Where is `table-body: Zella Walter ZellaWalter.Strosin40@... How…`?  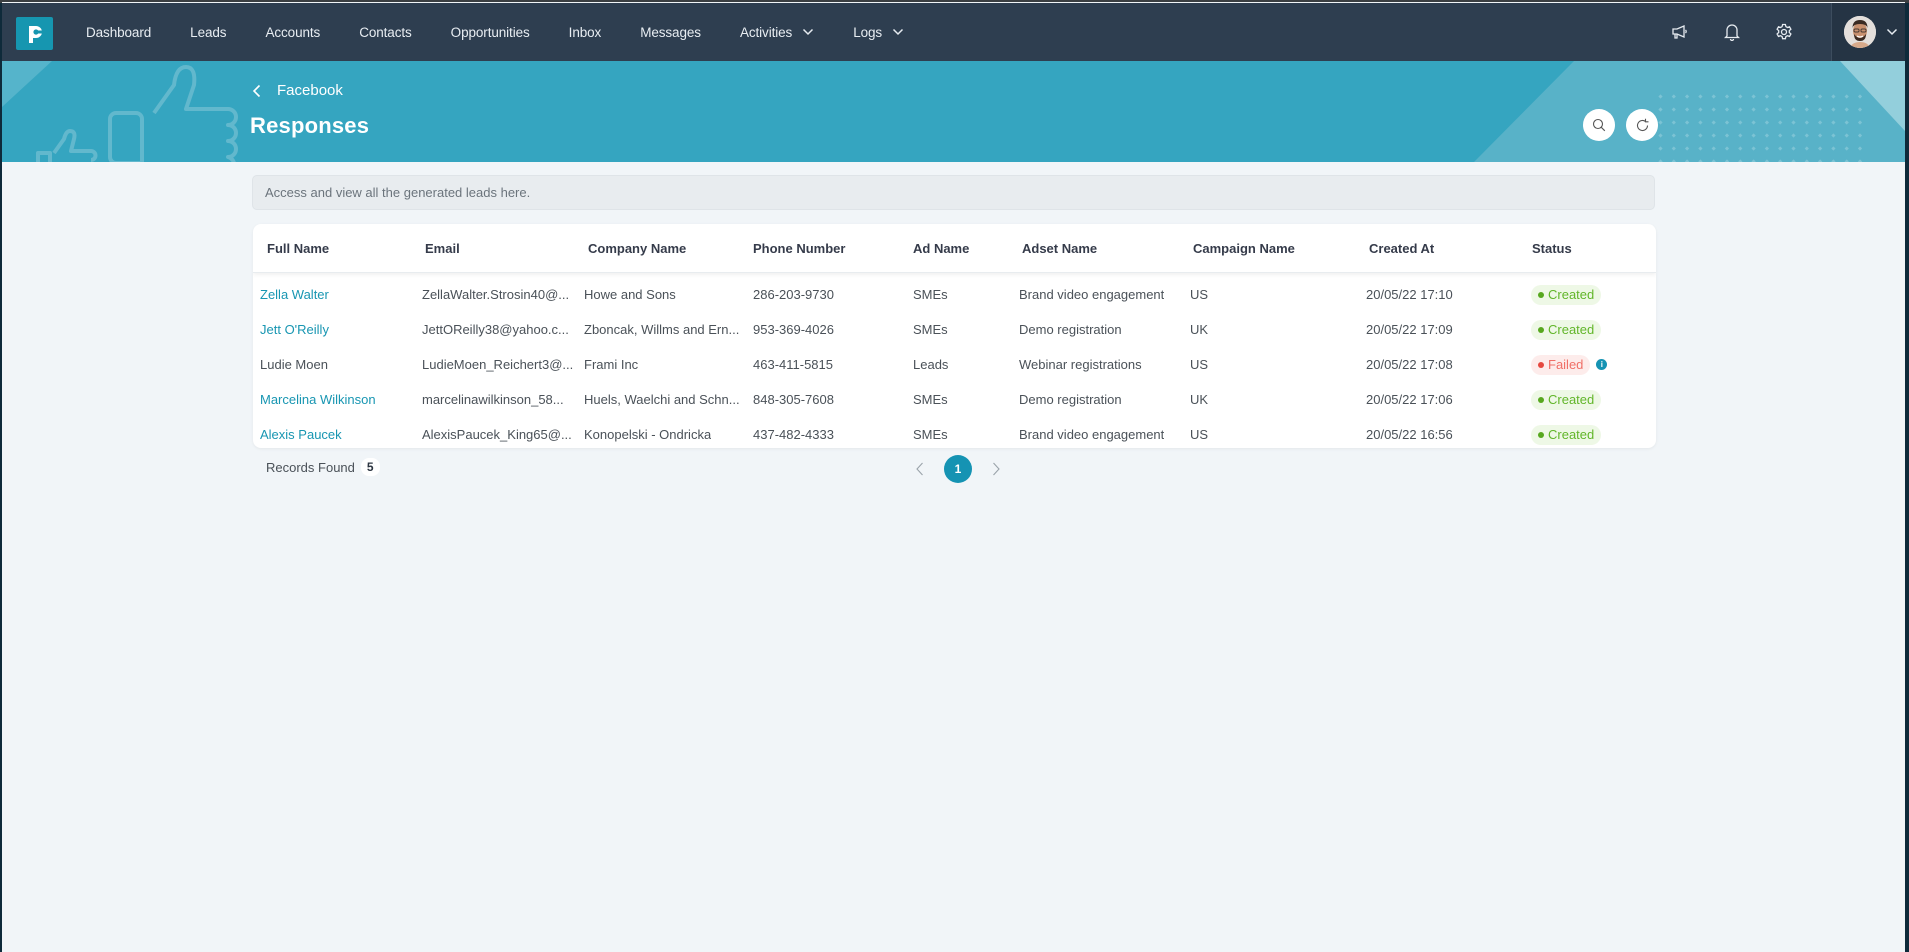
table-body: Zella Walter ZellaWalter.Strosin40@... How… is located at coordinates (954, 362).